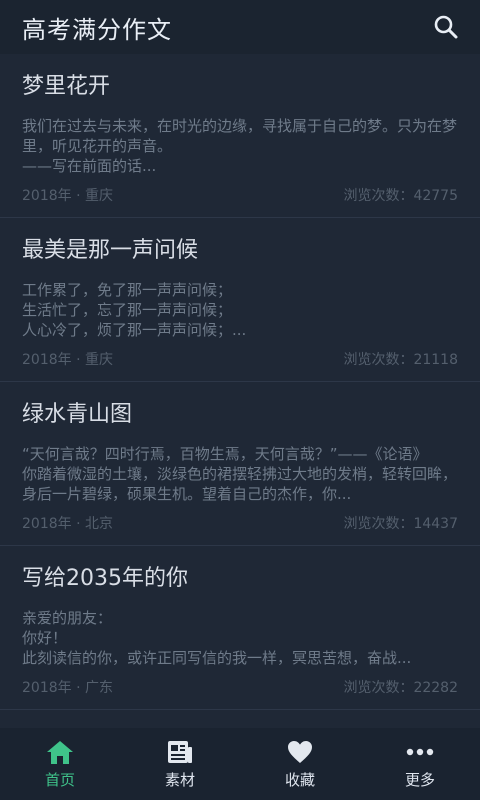 The height and width of the screenshot is (800, 480). I want to click on app-bar: 高考满分作文, so click(240, 27).